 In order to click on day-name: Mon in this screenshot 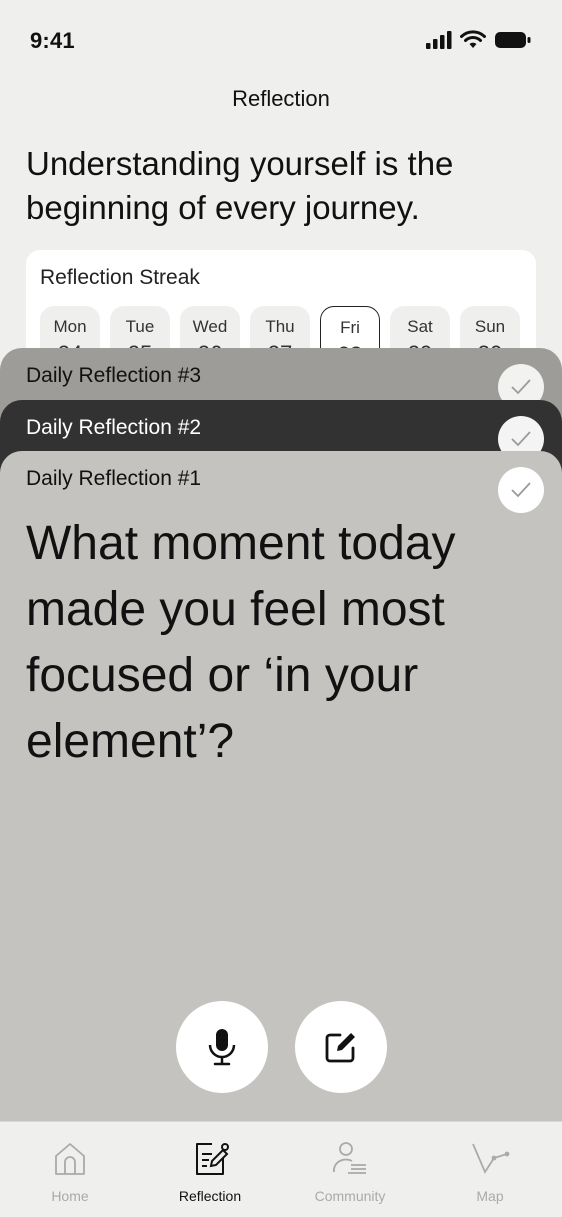, I will do `click(70, 326)`.